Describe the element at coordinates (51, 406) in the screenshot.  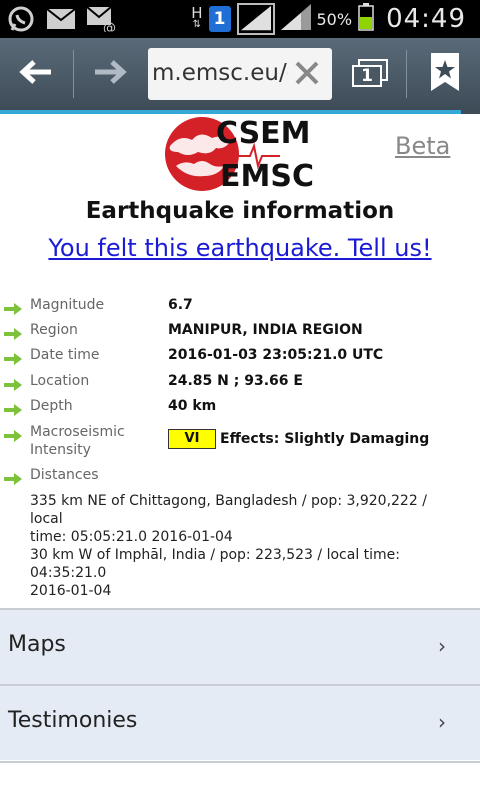
I see `depth-label: Depth` at that location.